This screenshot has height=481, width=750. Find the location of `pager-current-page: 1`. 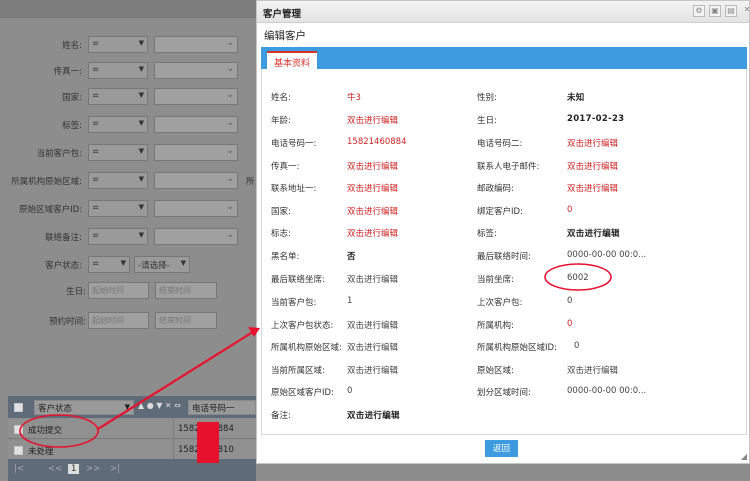

pager-current-page: 1 is located at coordinates (74, 469).